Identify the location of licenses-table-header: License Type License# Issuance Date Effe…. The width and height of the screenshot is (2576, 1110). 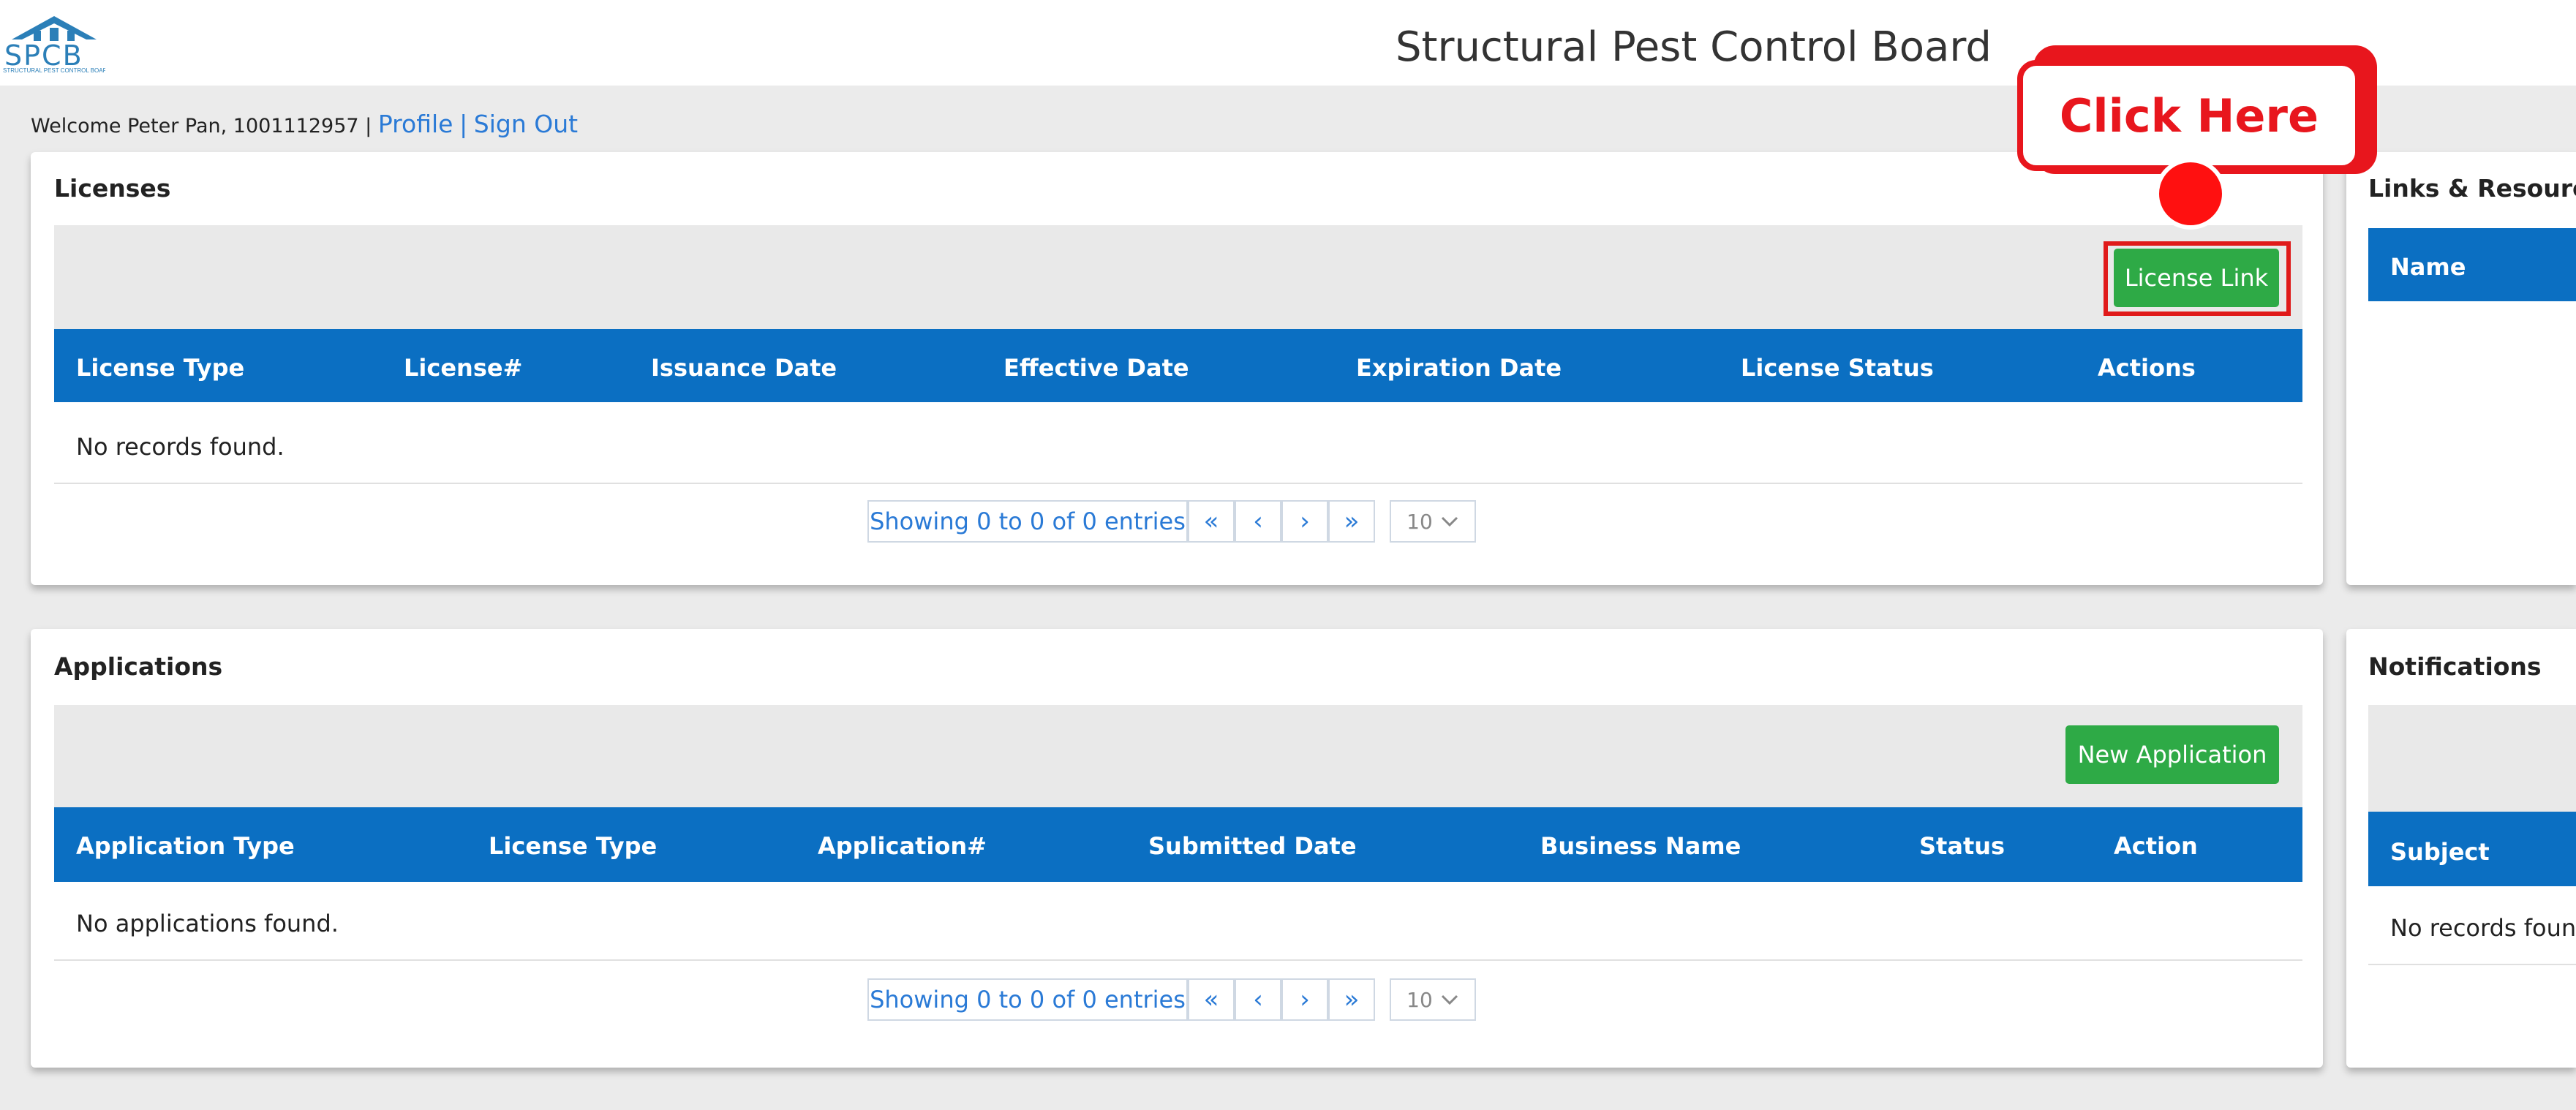
(1178, 365).